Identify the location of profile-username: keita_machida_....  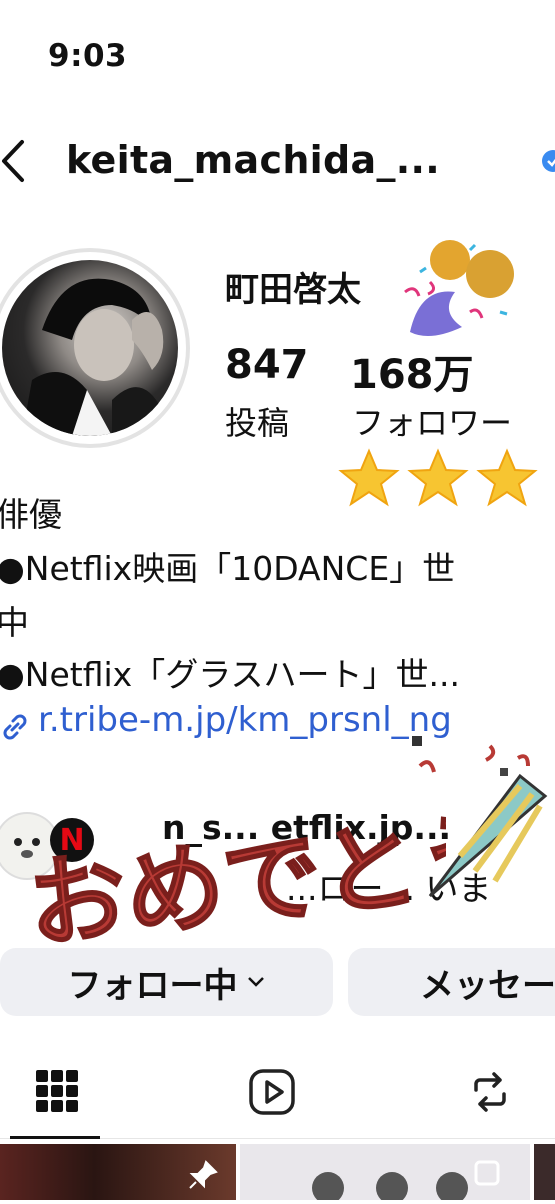
(253, 160).